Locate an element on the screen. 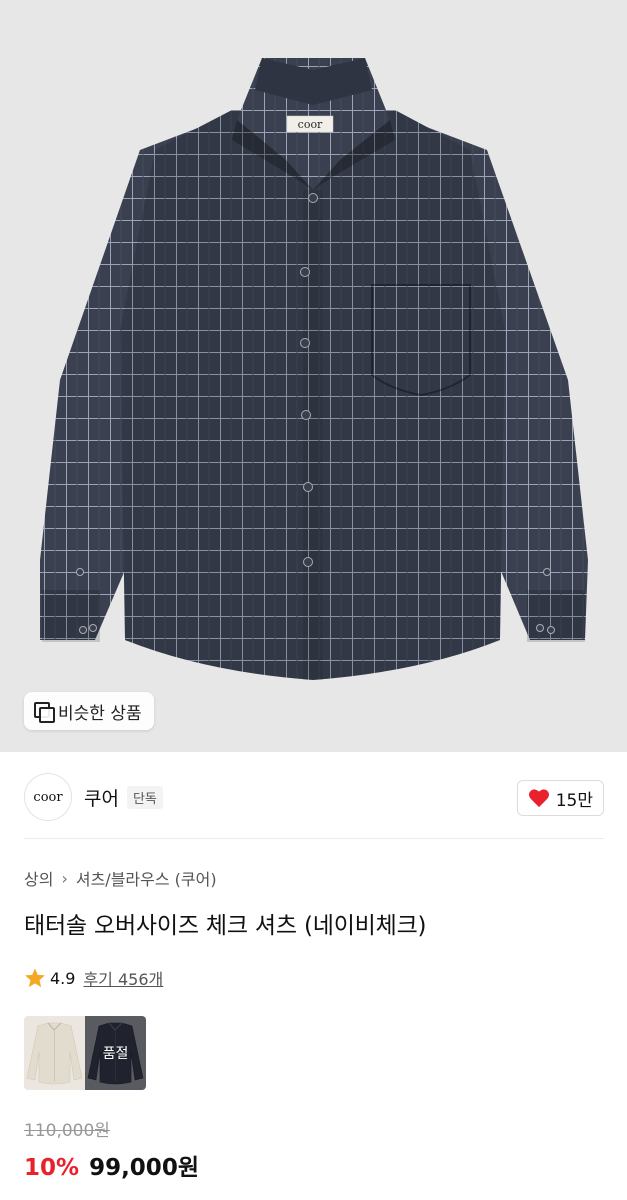 The width and height of the screenshot is (627, 1200). breadcrumb: 상의 › 셔츠/블라우스 (쿠어) is located at coordinates (120, 878).